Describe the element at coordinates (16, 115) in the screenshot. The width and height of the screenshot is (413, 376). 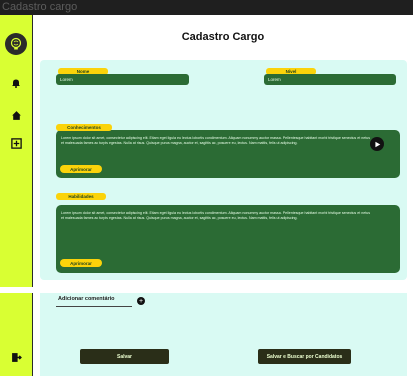
I see `home-icon` at that location.